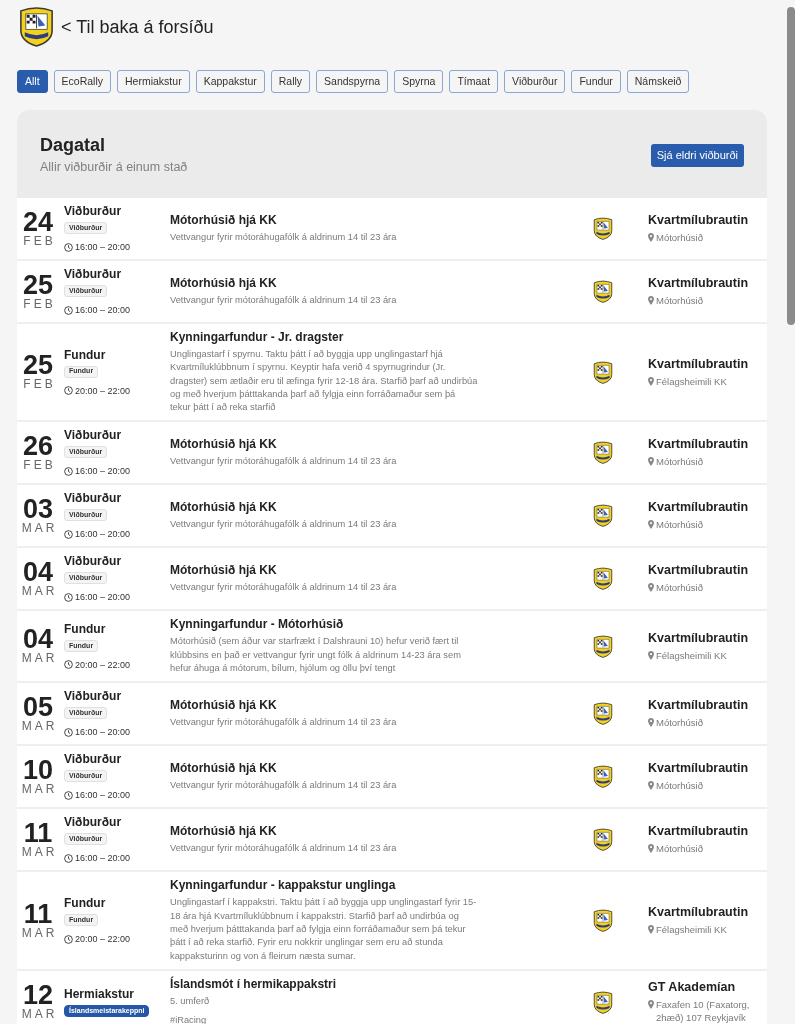 The image size is (795, 1024). Describe the element at coordinates (37, 706) in the screenshot. I see `event-day: 05` at that location.